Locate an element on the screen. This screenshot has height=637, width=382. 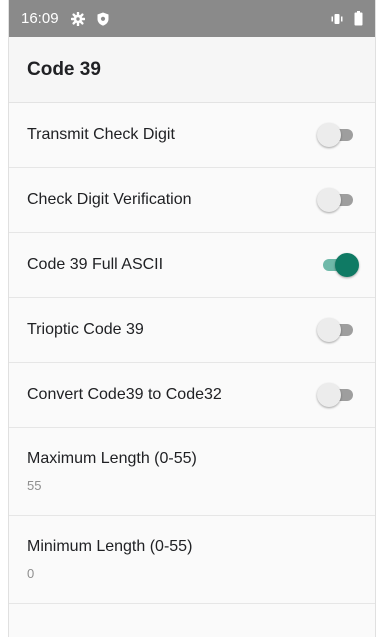
setting-label: Convert Code39 to Code32 is located at coordinates (124, 394).